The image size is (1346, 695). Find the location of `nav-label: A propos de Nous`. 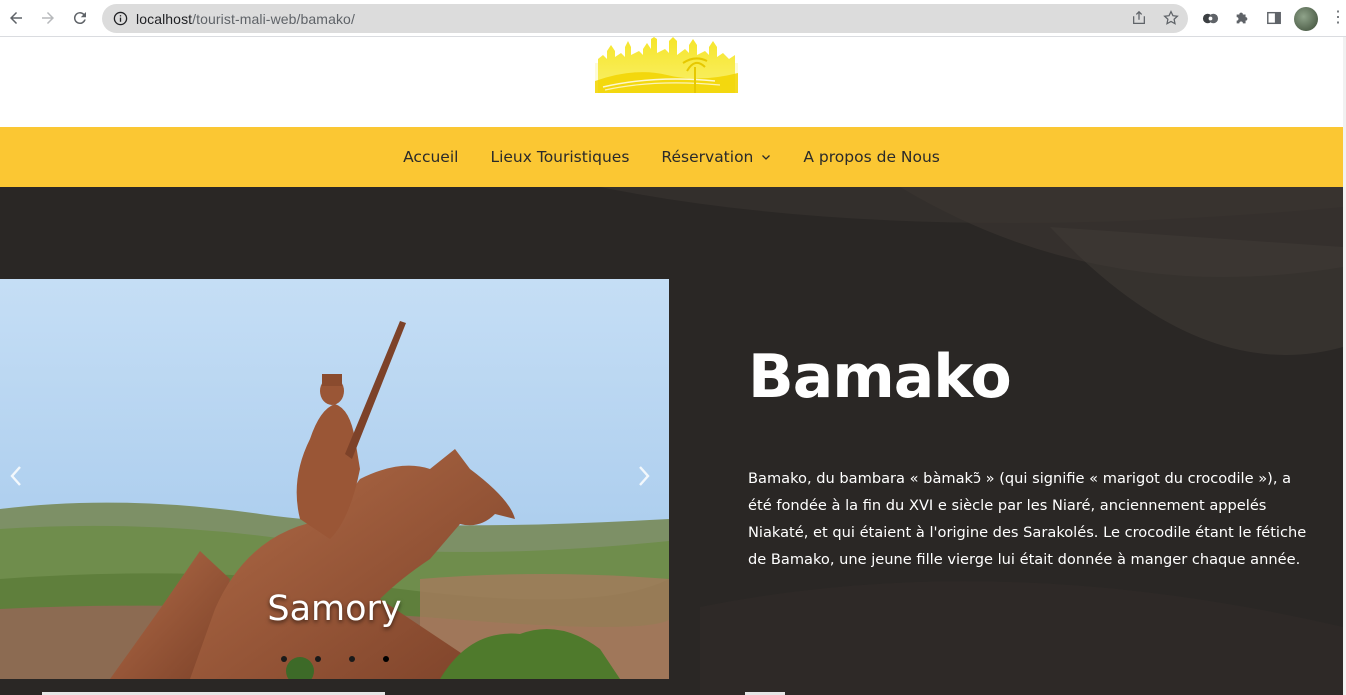

nav-label: A propos de Nous is located at coordinates (871, 157).